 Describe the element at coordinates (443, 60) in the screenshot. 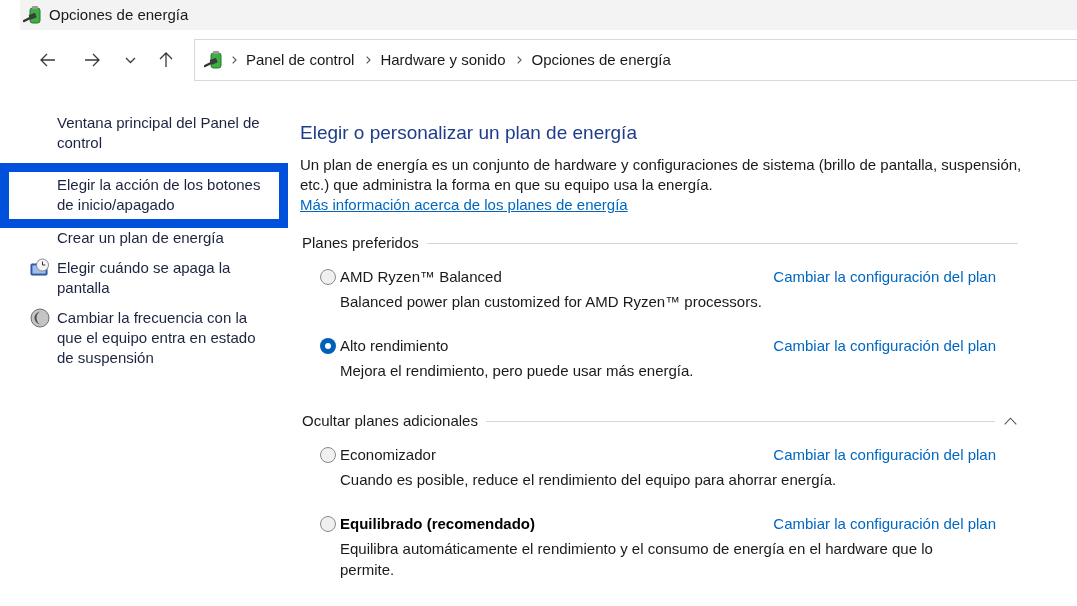

I see `breadcrumb-item: Hardware y sonido` at that location.